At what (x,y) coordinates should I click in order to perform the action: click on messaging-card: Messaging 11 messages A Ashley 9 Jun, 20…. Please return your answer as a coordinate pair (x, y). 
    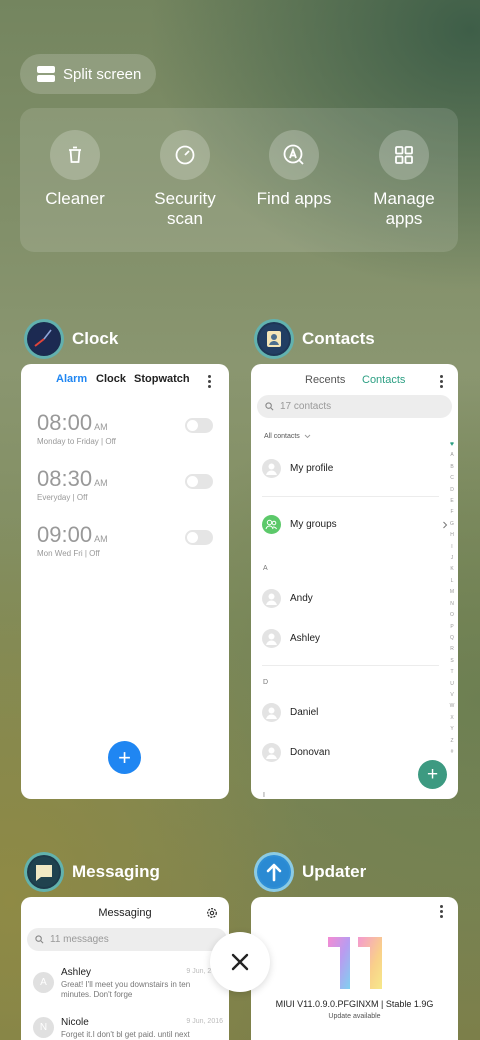
    Looking at the image, I should click on (125, 968).